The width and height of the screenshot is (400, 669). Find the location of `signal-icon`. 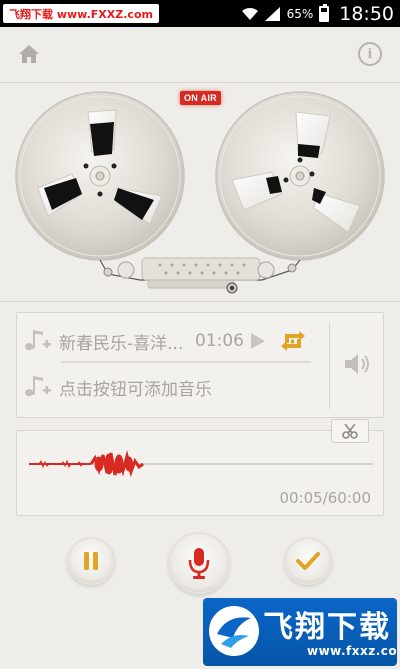

signal-icon is located at coordinates (272, 13).